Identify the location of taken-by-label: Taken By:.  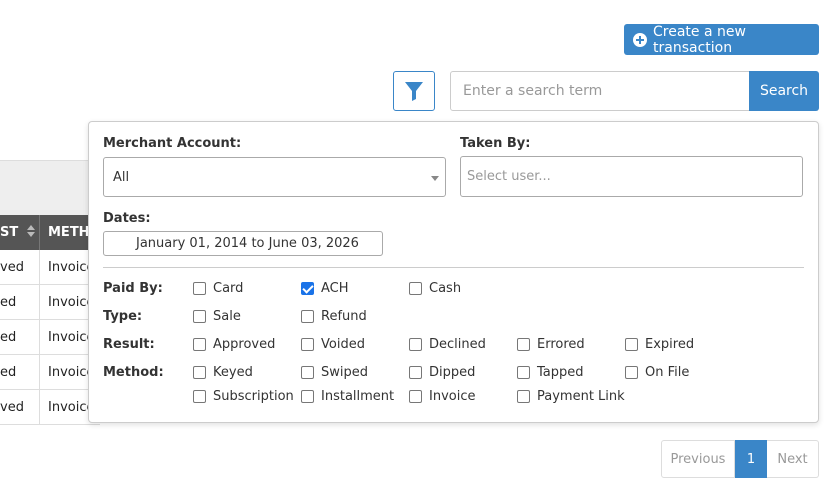
(495, 143).